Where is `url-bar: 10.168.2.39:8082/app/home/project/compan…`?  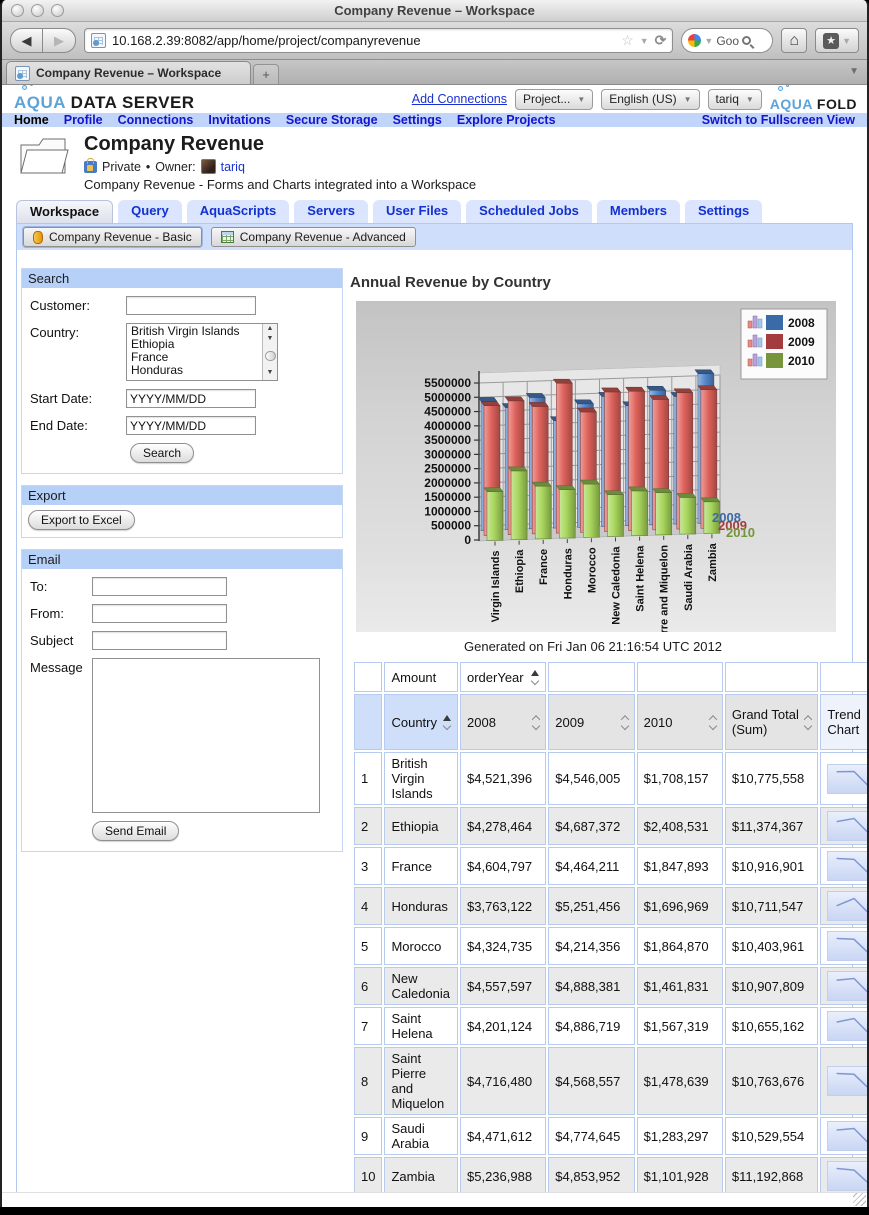
url-bar: 10.168.2.39:8082/app/home/project/compan… is located at coordinates (379, 40).